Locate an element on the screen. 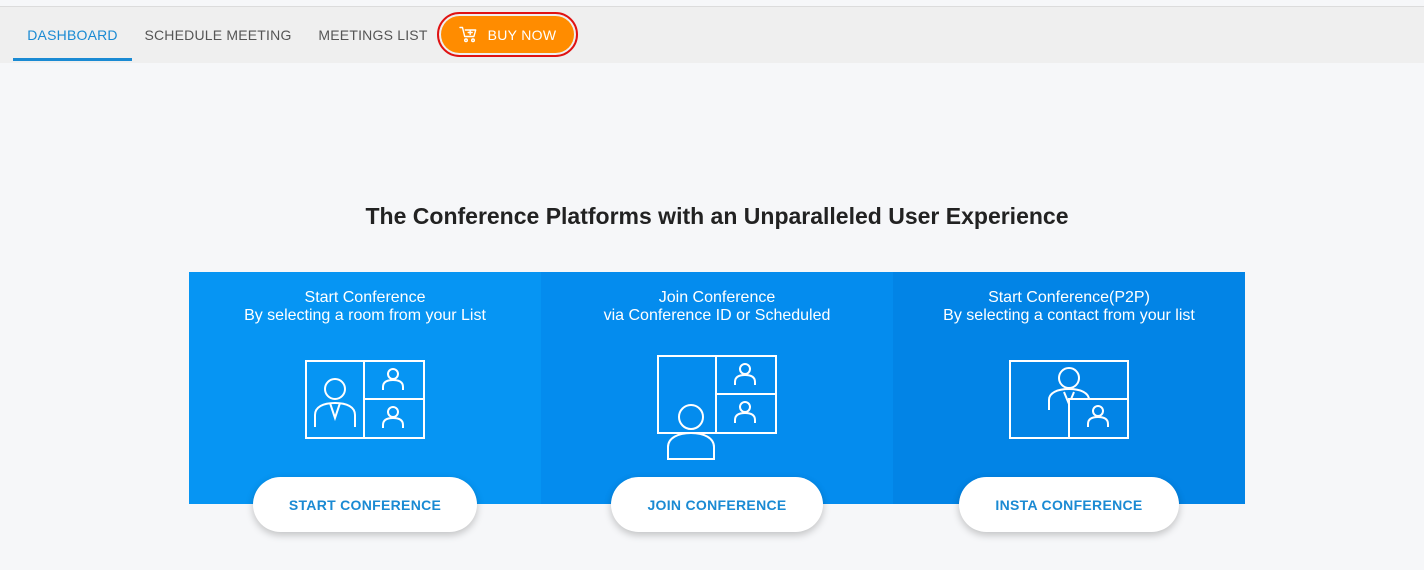  p2p-conference-icon is located at coordinates (1069, 399).